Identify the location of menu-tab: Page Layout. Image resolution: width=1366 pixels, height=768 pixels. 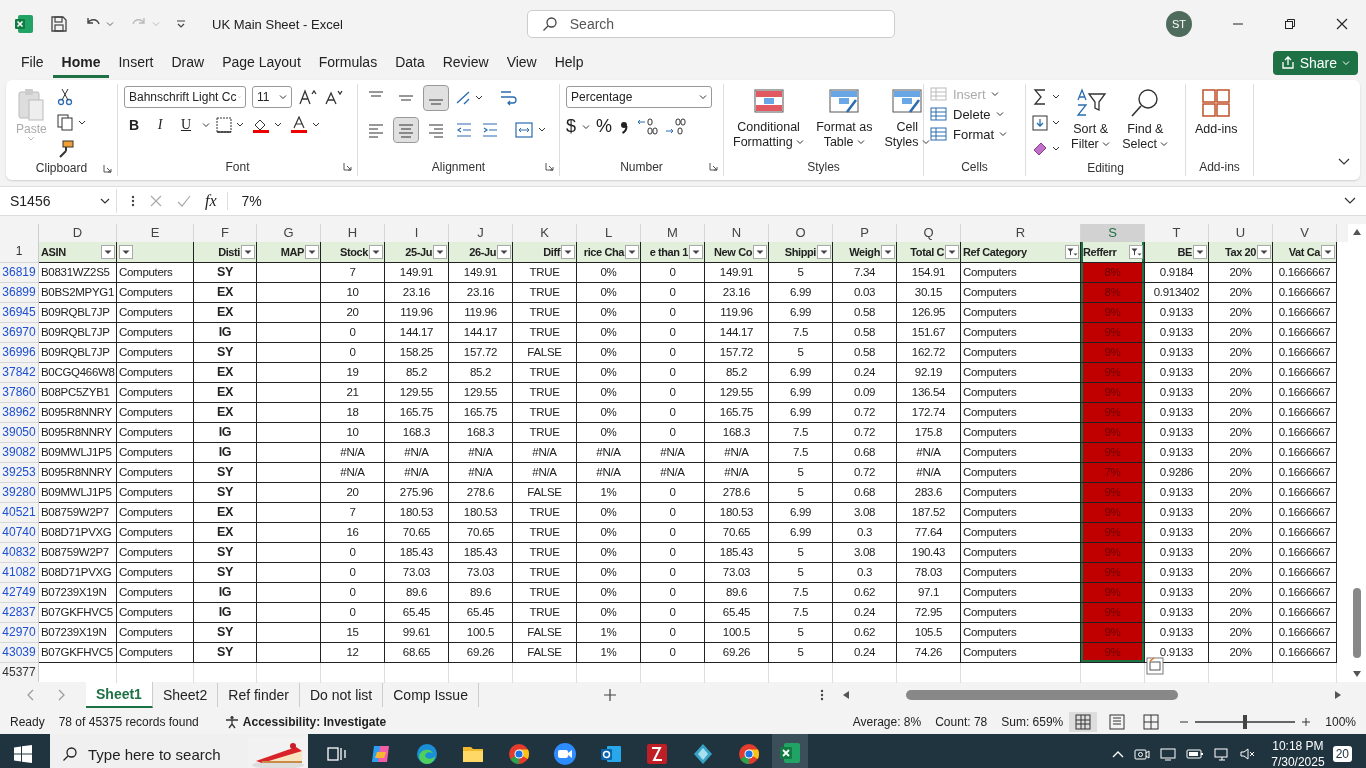
(261, 63).